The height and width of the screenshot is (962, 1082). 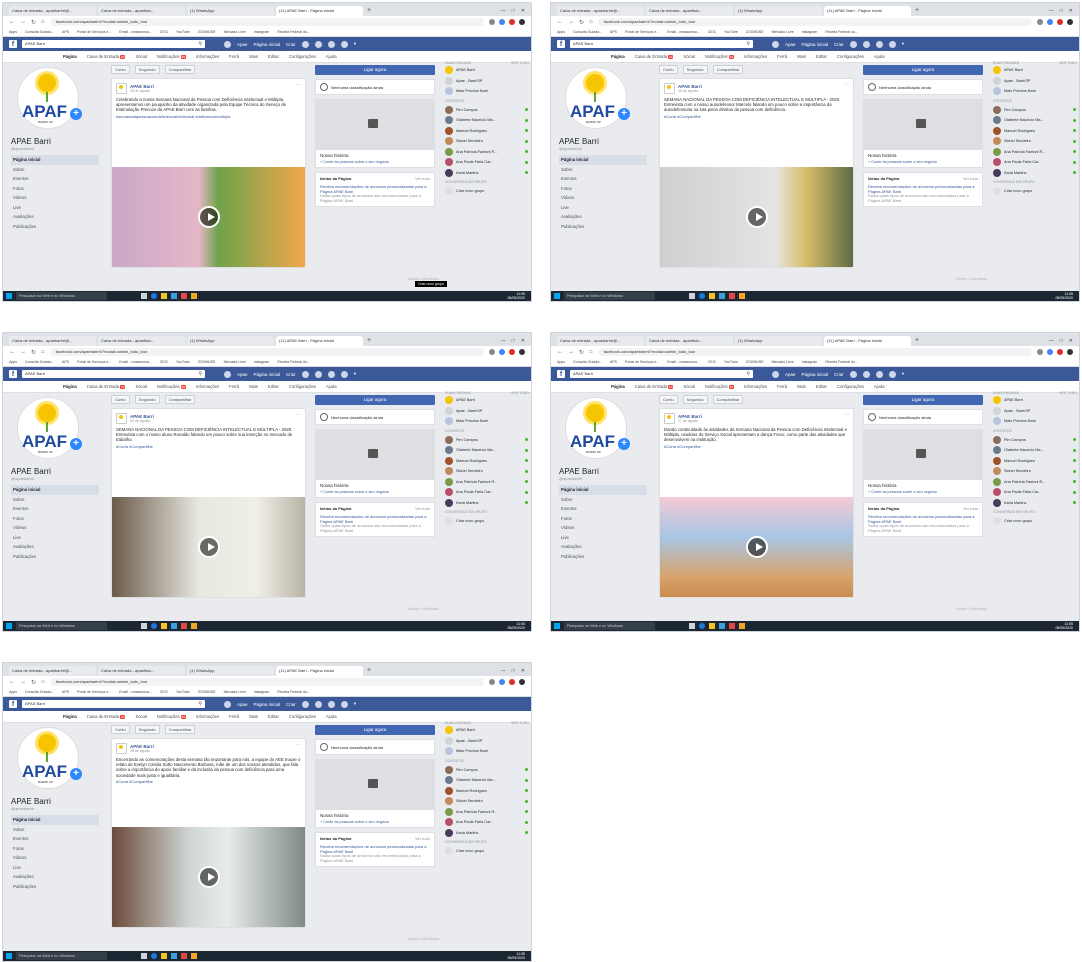 What do you see at coordinates (778, 11) in the screenshot?
I see `browser-tab: (1) WhatsApp` at bounding box center [778, 11].